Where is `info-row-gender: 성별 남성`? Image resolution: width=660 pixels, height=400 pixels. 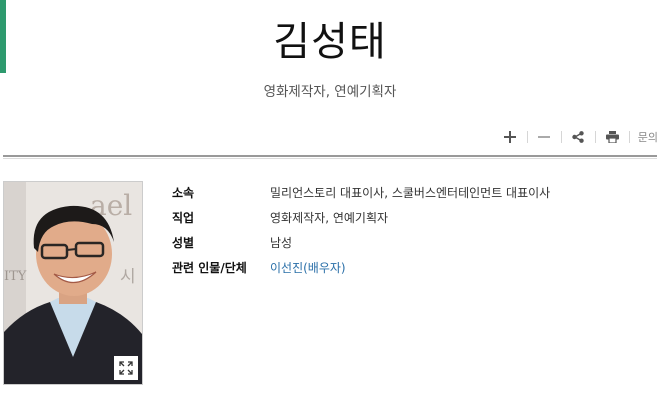 info-row-gender: 성별 남성 is located at coordinates (361, 242).